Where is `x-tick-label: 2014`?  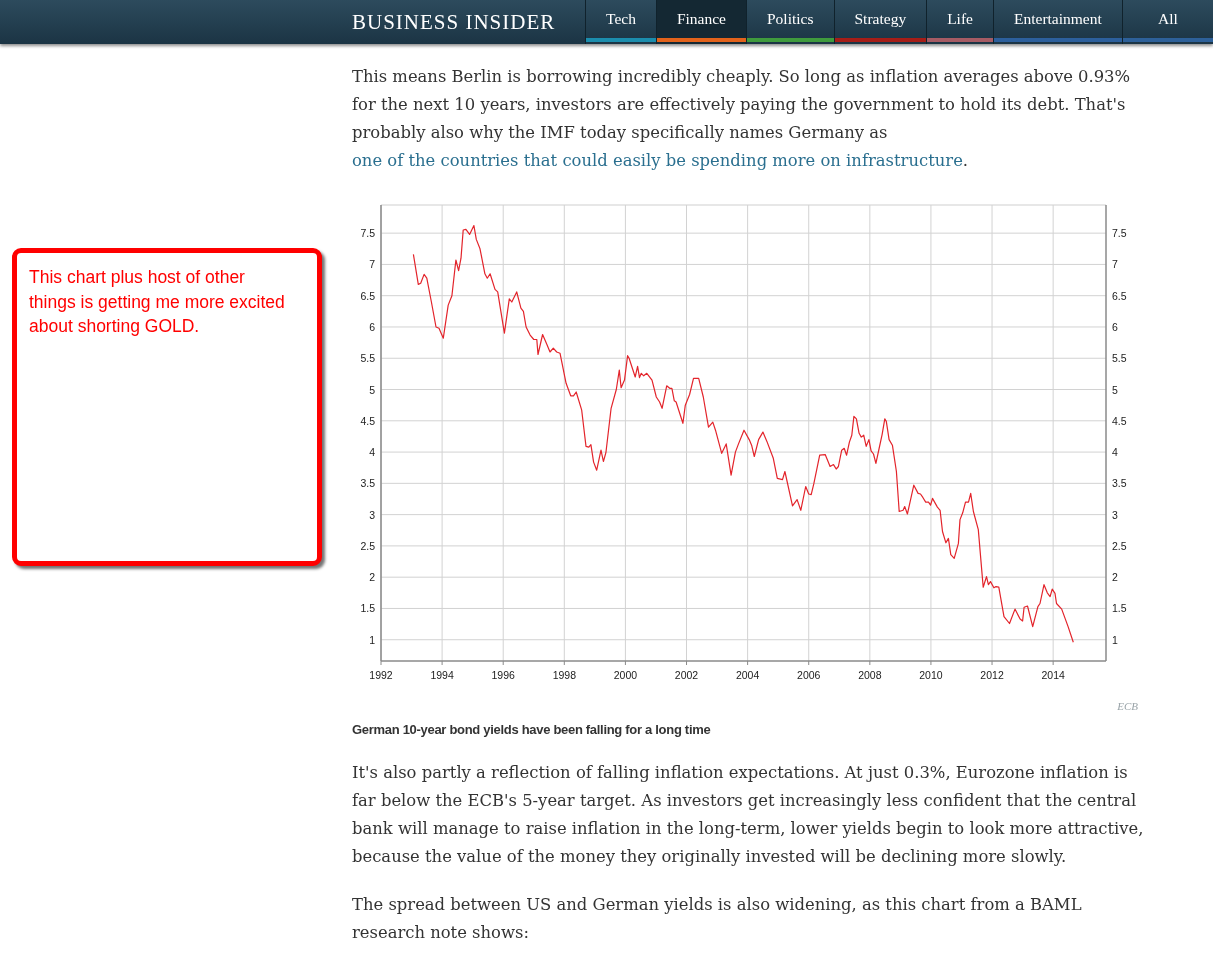
x-tick-label: 2014 is located at coordinates (1053, 675).